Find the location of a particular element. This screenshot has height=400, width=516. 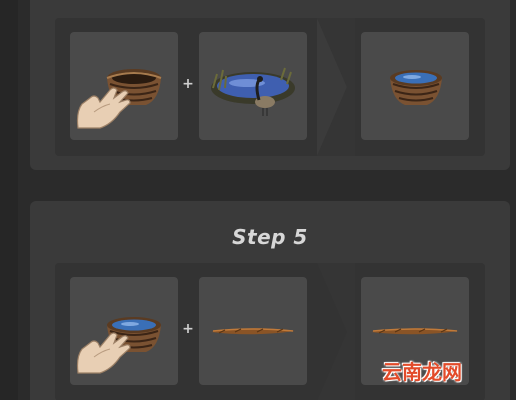

watermark-text: 云南龙网 is located at coordinates (422, 372).